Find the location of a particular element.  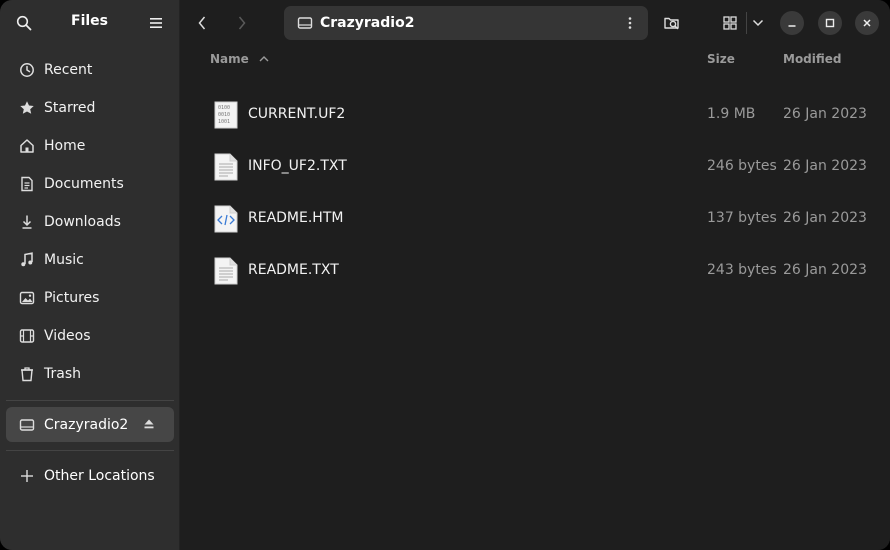

maximize-icon is located at coordinates (830, 23).